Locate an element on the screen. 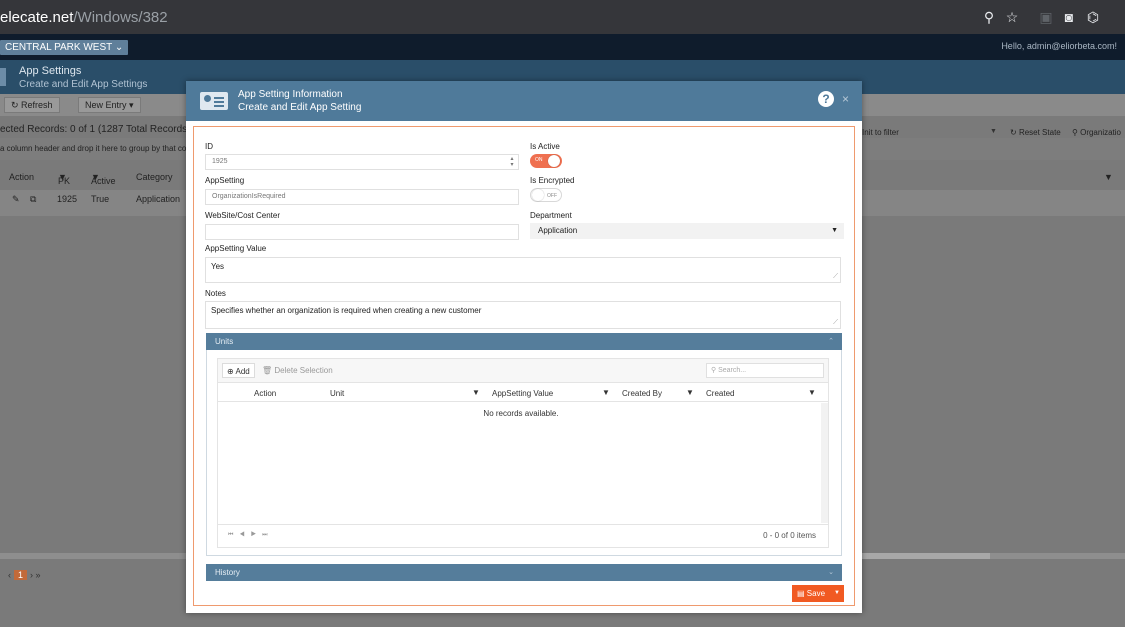 This screenshot has width=1125, height=627. col-created-by: Created By is located at coordinates (642, 393).